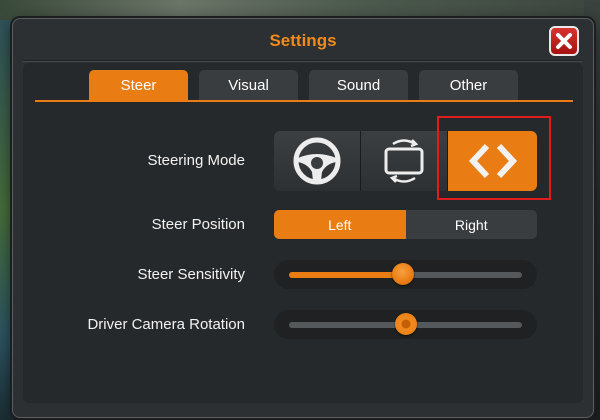 The width and height of the screenshot is (600, 420). I want to click on steering-mode-wheel-button, so click(317, 161).